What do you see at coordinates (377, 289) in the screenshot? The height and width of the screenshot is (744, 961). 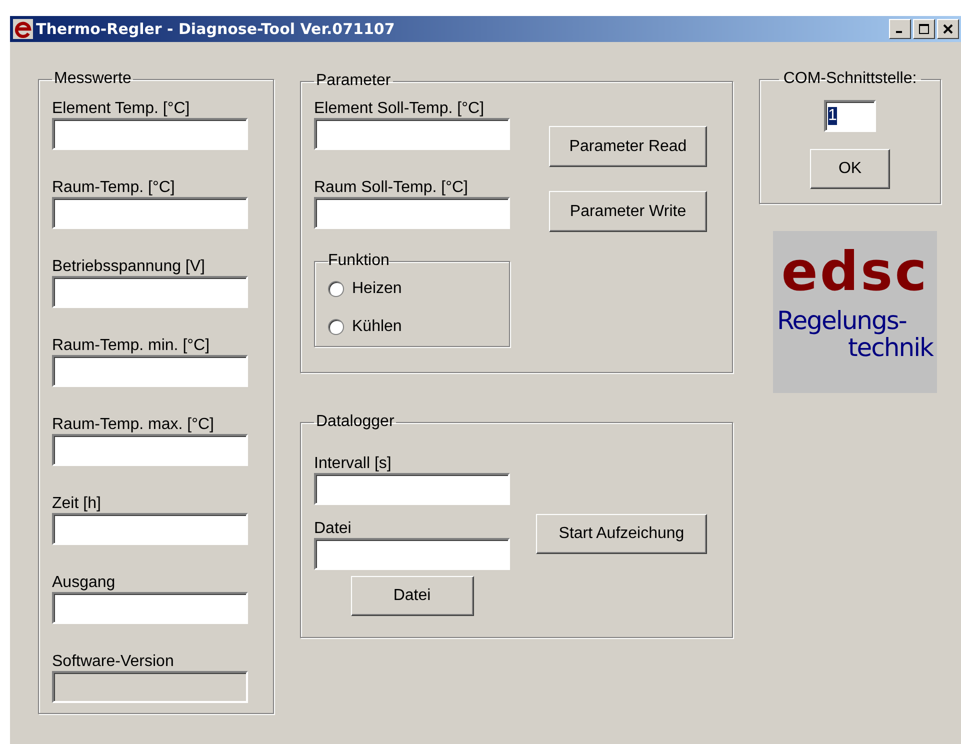 I see `radio-label: Heizen` at bounding box center [377, 289].